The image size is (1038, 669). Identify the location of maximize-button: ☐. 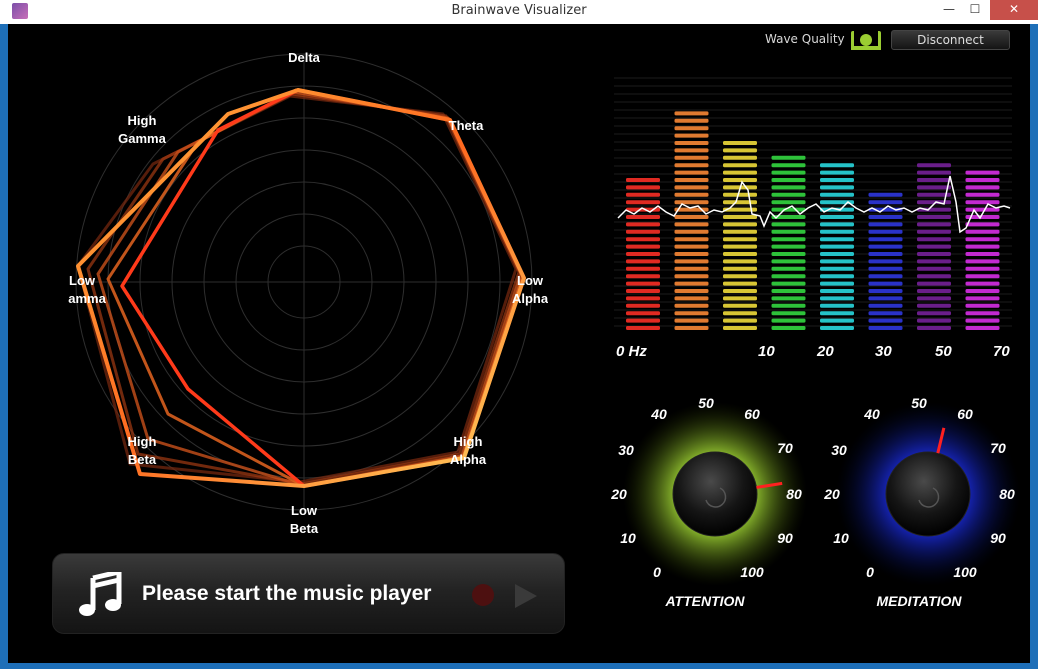
(975, 10).